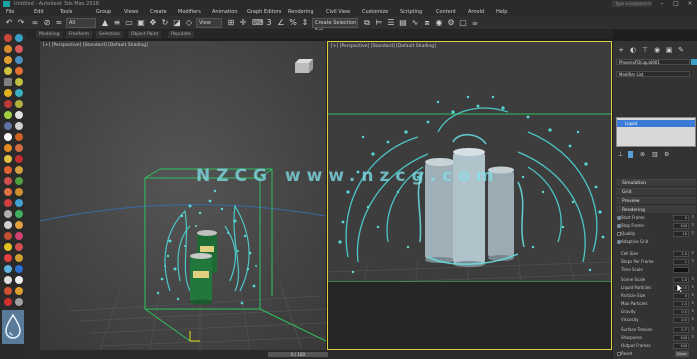 This screenshot has width=697, height=359. I want to click on tab-selection: Selection, so click(109, 34).